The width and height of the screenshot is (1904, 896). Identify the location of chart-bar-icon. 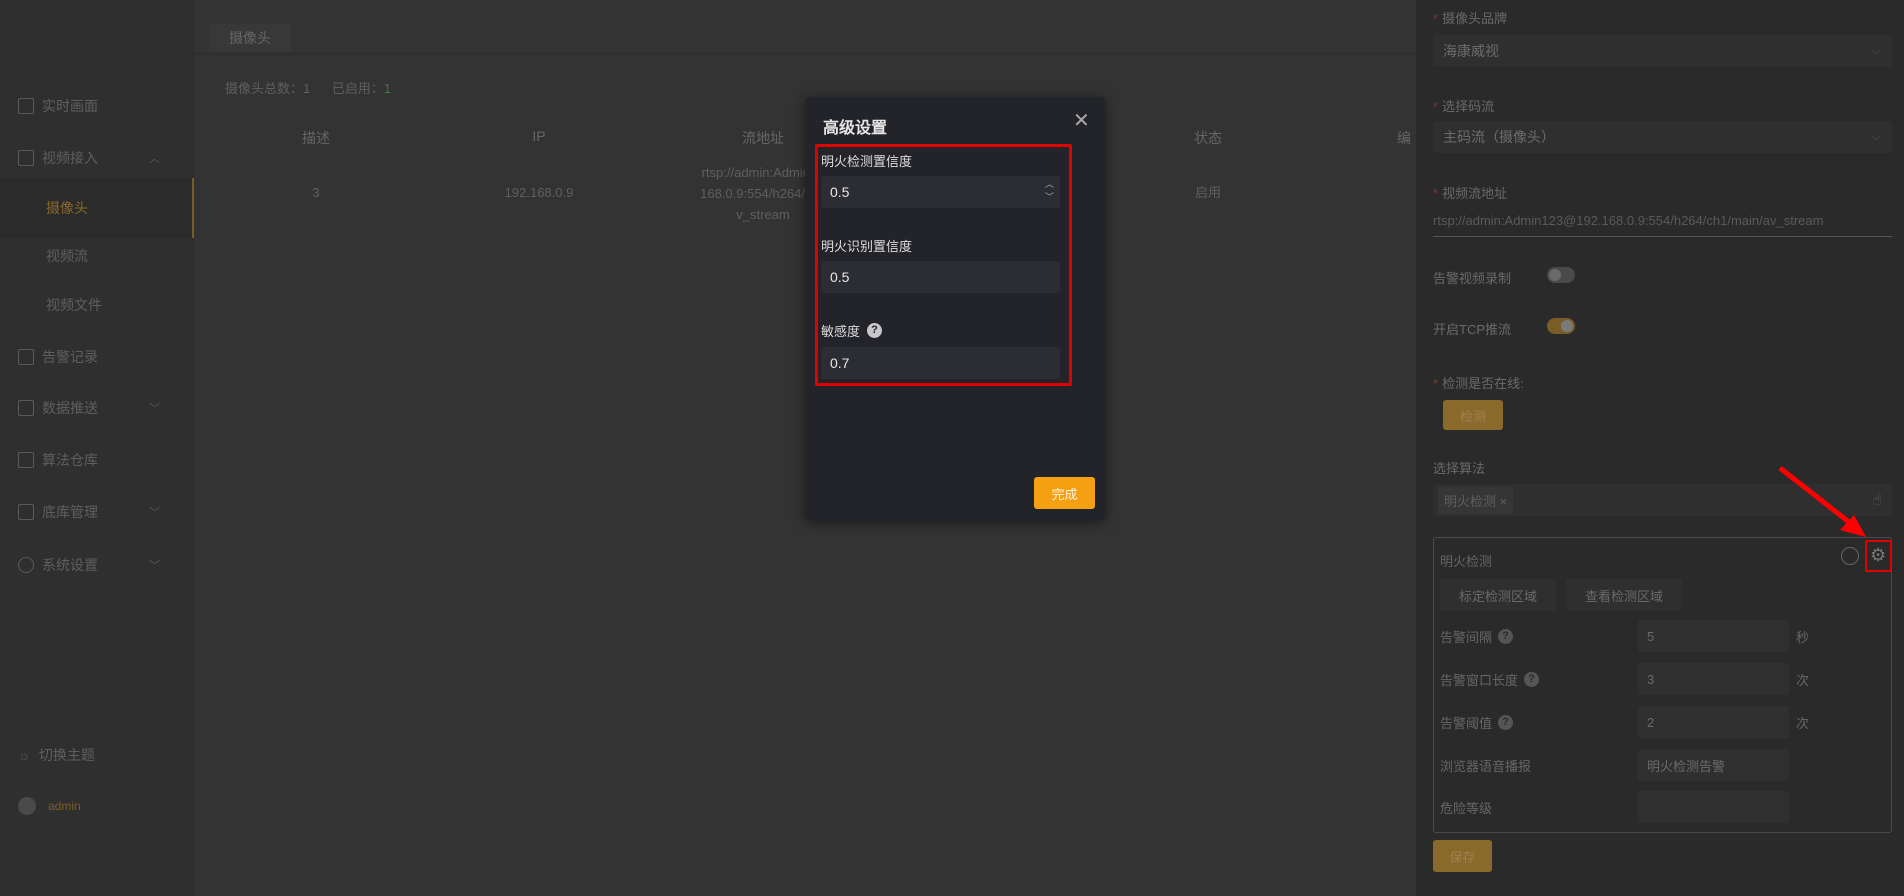
(26, 408).